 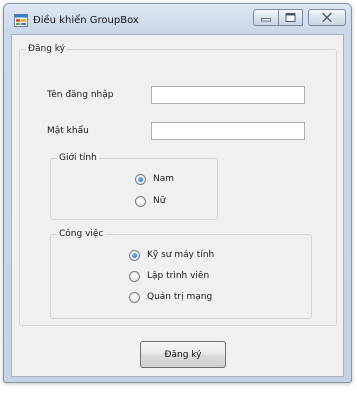 I want to click on close-button, so click(x=327, y=17).